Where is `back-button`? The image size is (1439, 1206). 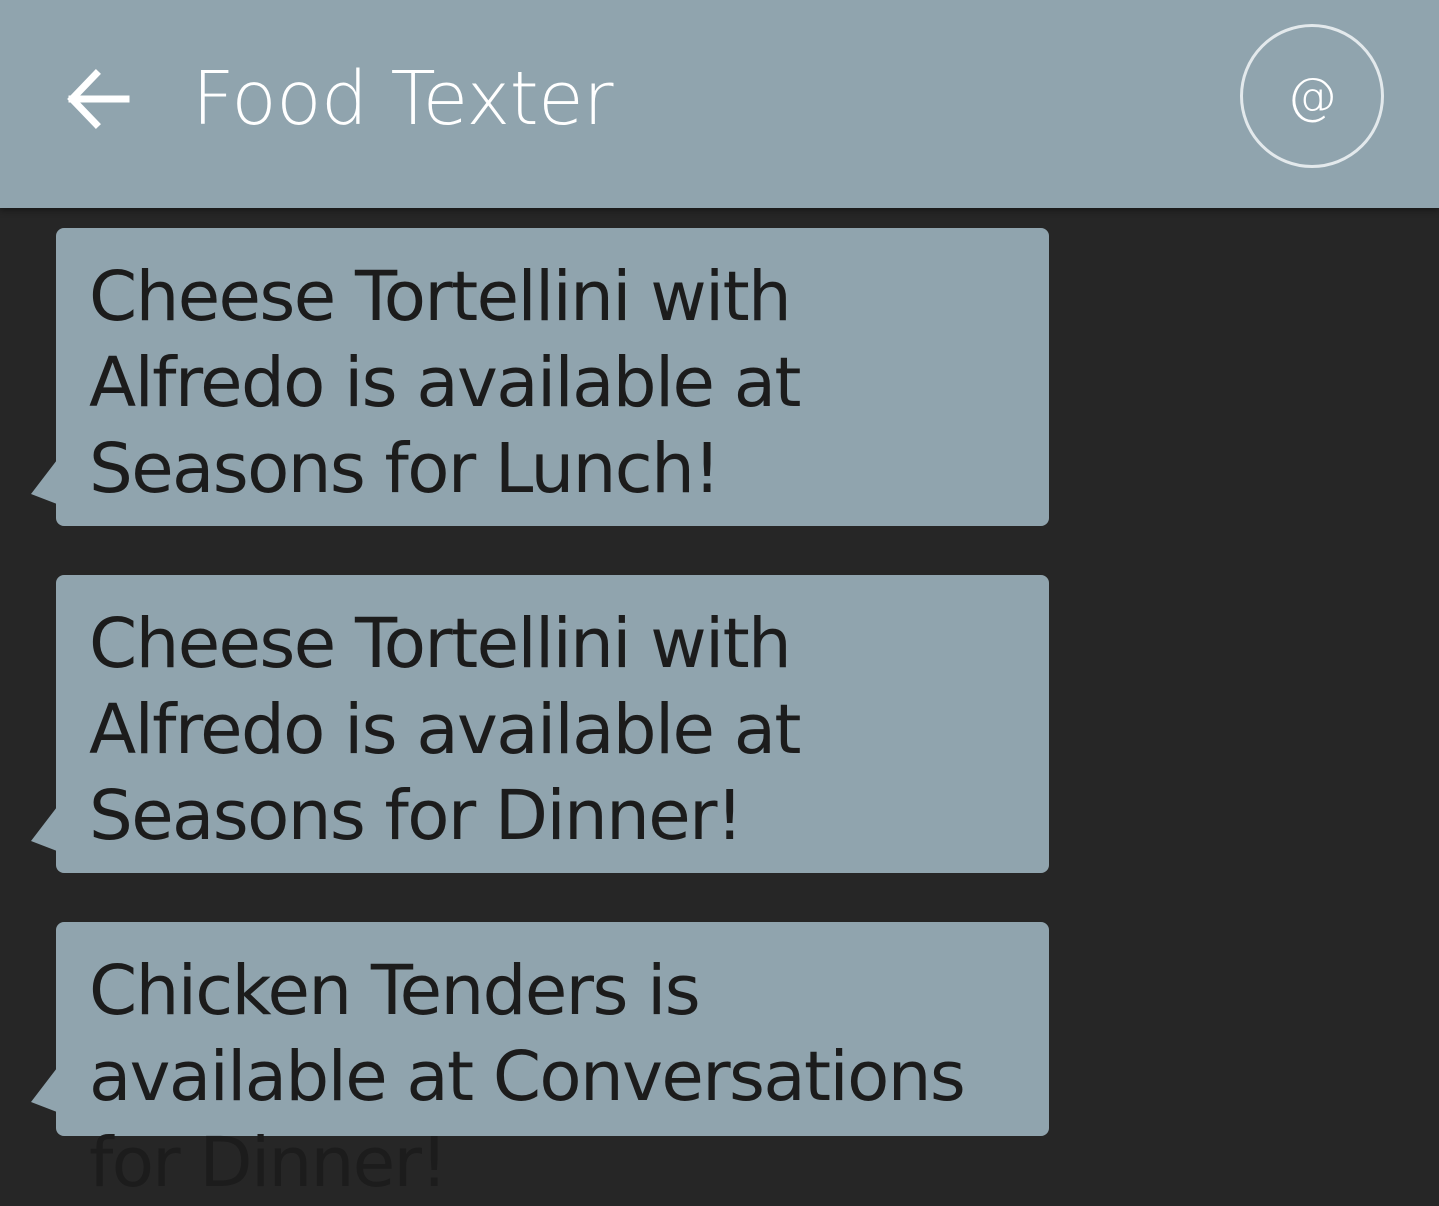
back-button is located at coordinates (97, 99).